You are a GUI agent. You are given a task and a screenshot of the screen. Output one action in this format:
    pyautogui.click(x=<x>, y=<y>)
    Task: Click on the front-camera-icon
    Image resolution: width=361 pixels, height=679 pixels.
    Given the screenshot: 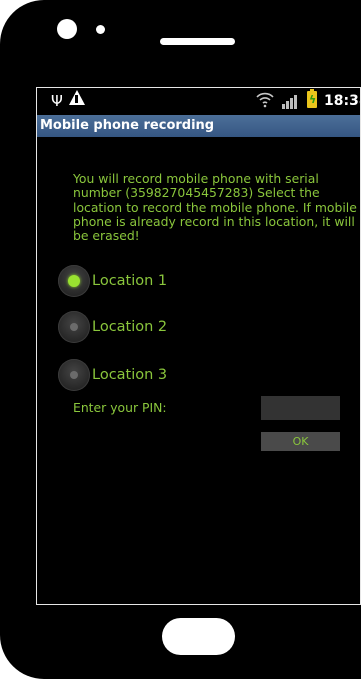 What is the action you would take?
    pyautogui.click(x=67, y=29)
    